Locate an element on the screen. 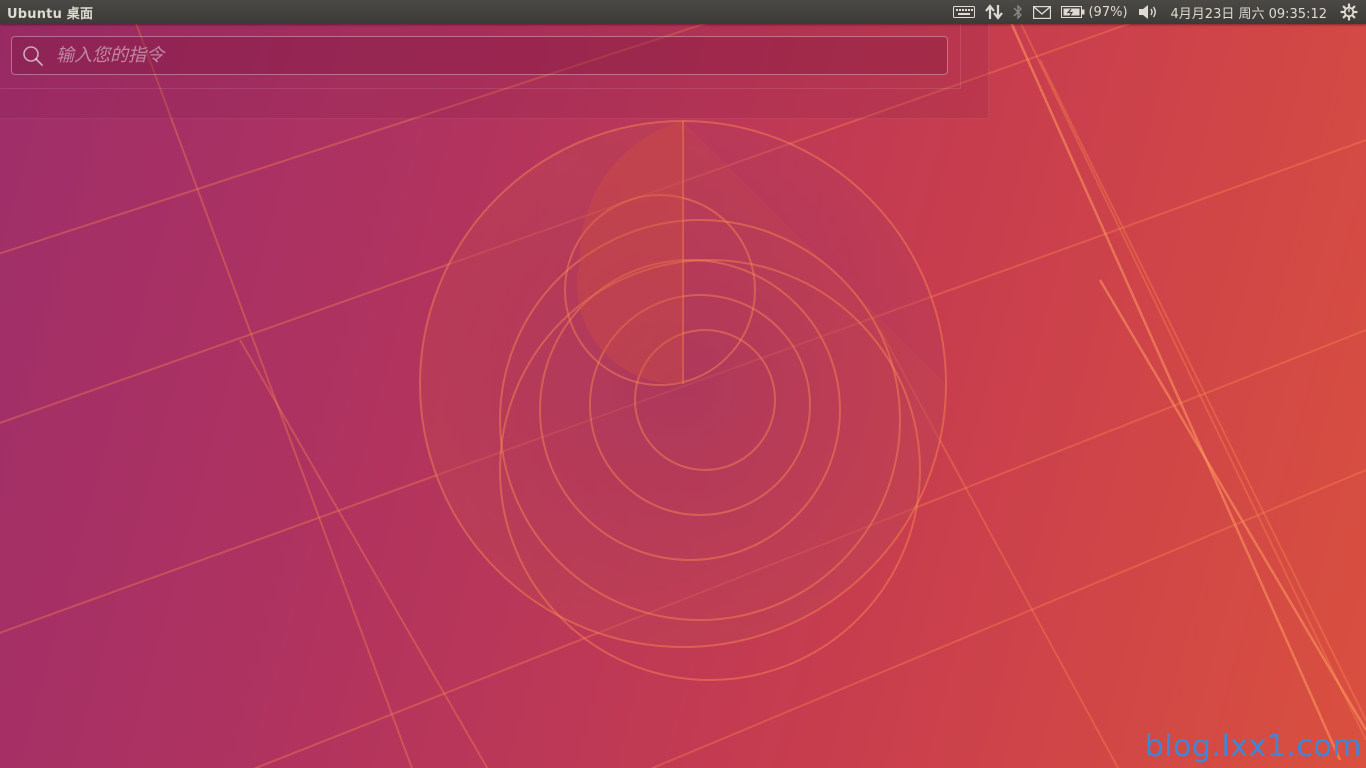 The image size is (1366, 768). clock-indicator: 4月月23日 周六 09:35:12 is located at coordinates (1249, 12).